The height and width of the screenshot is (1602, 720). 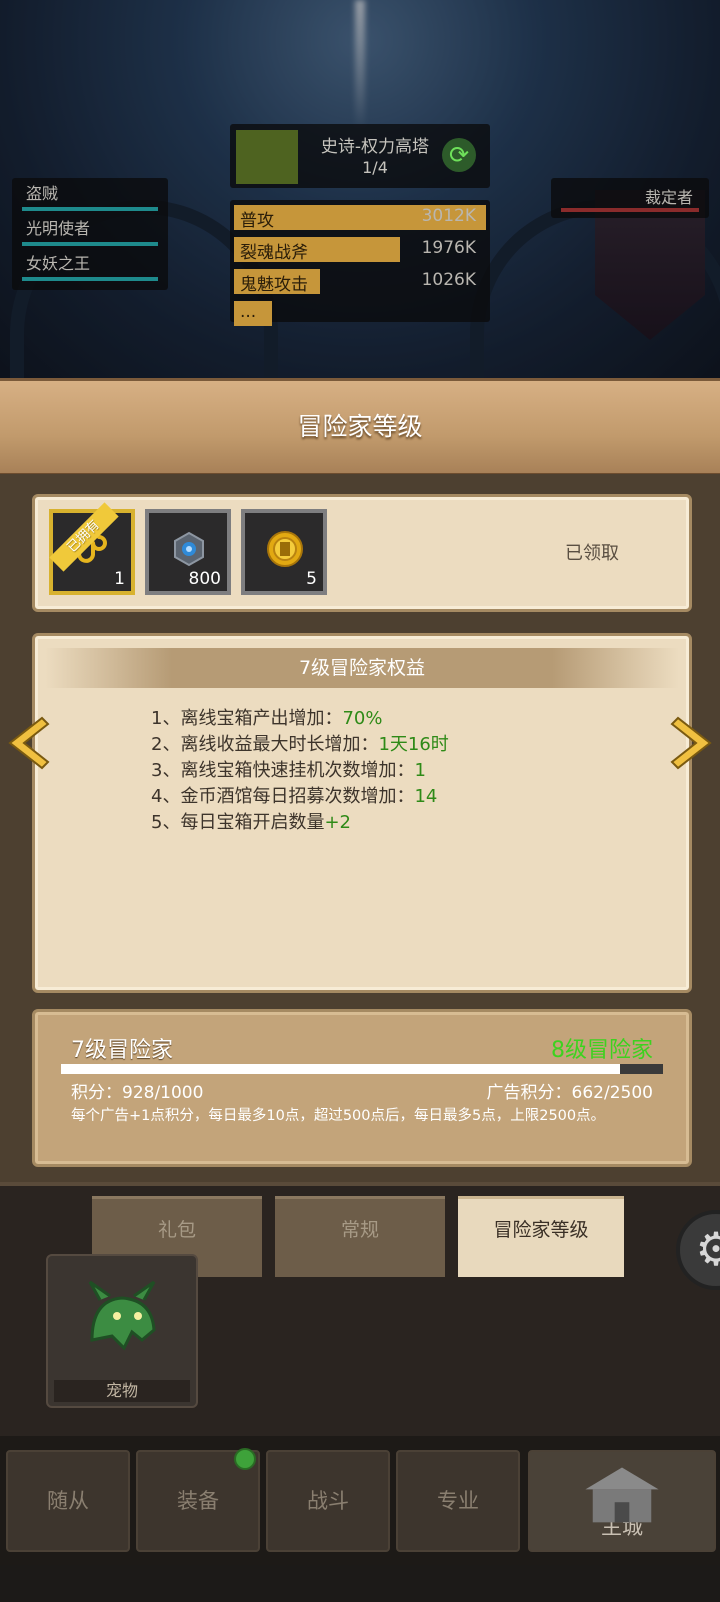 What do you see at coordinates (267, 157) in the screenshot?
I see `boss-thumbnail` at bounding box center [267, 157].